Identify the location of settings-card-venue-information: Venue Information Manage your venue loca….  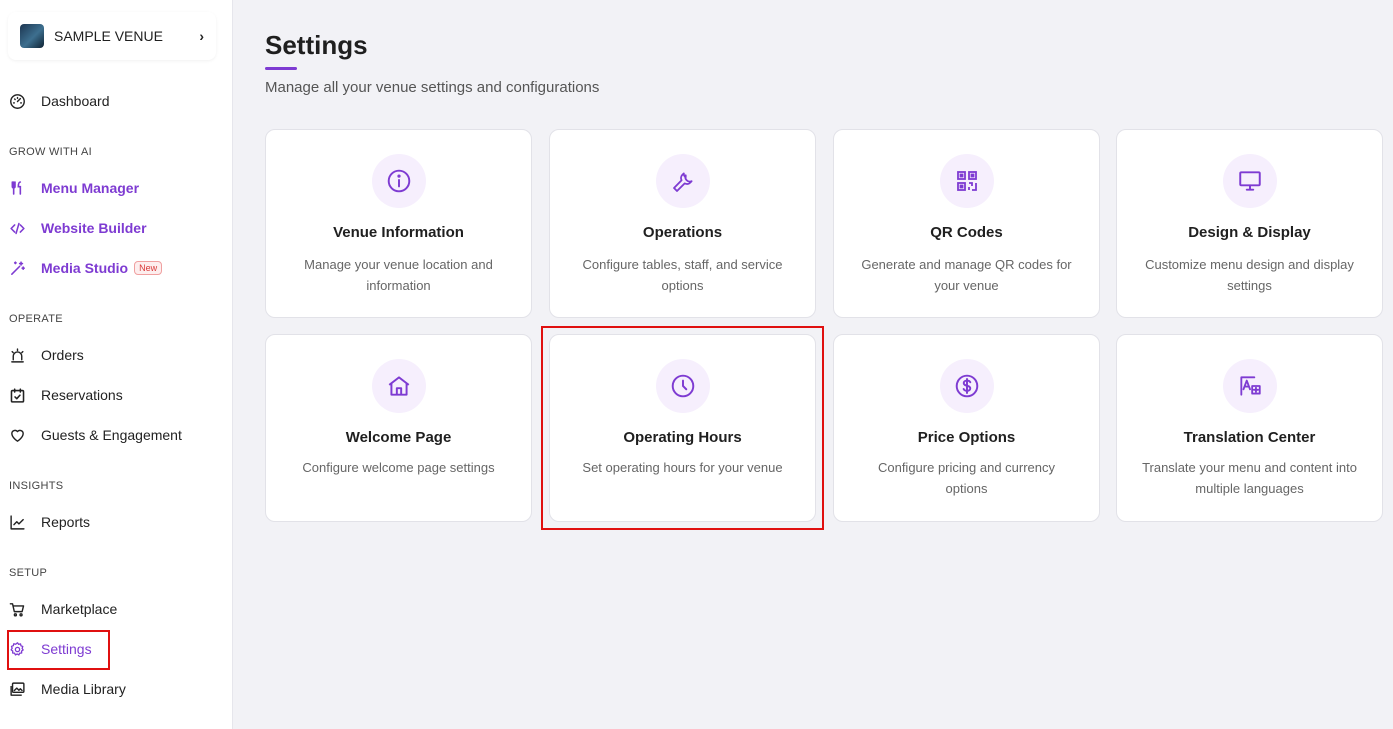
(398, 223).